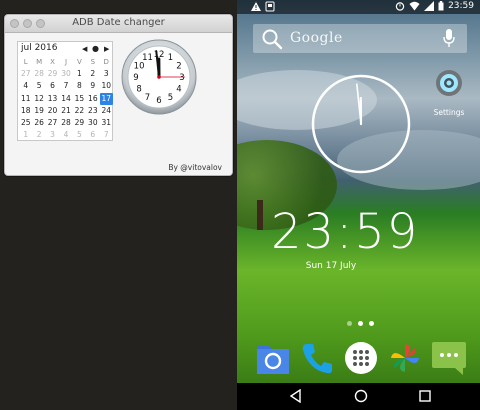 Image resolution: width=480 pixels, height=410 pixels. I want to click on calendar-week-row: 27 28 29 30 1 2 3, so click(66, 74).